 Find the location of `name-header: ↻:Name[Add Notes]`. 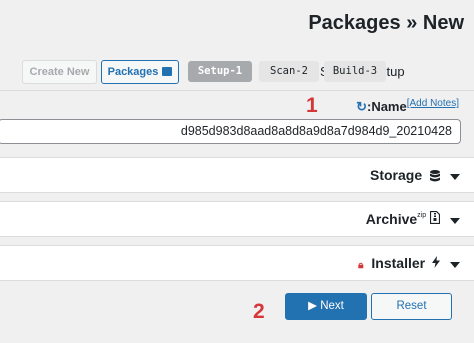

name-header: ↻:Name[Add Notes] is located at coordinates (407, 107).